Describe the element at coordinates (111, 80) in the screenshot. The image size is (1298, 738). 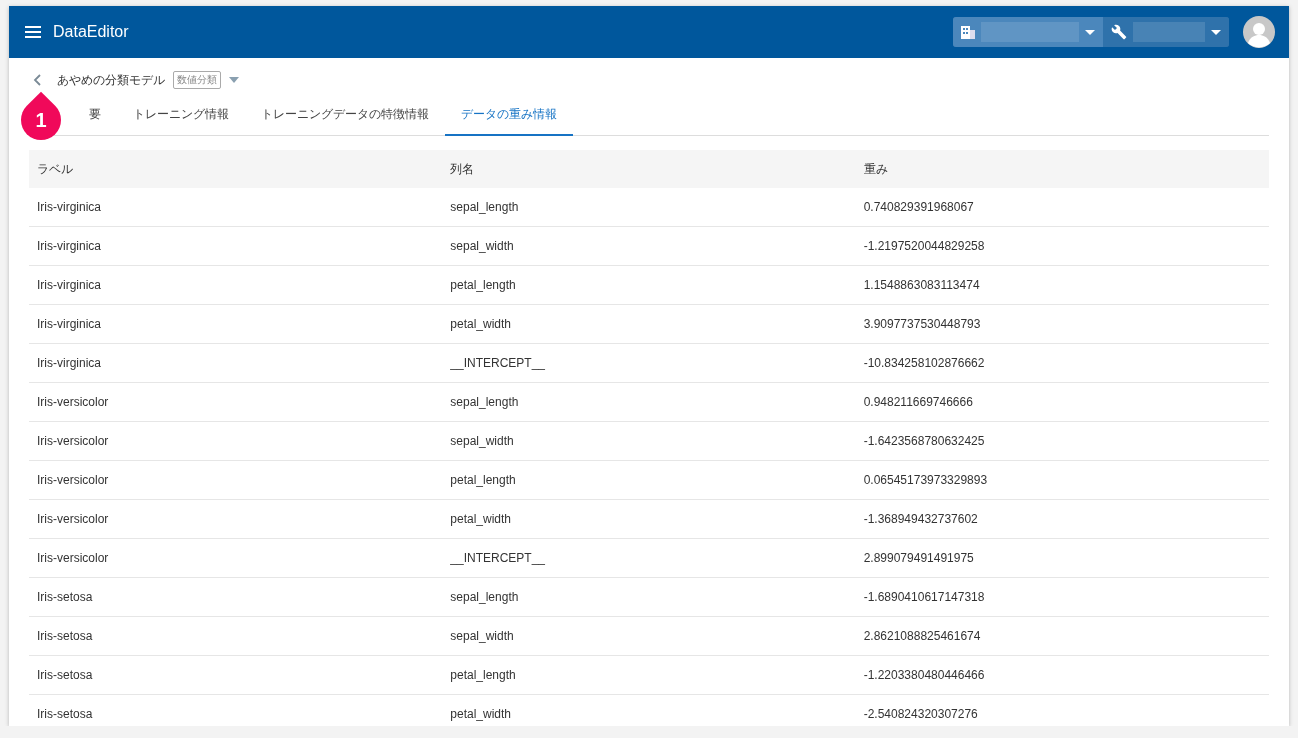
I see `model-name: あやめの分類モデル` at that location.